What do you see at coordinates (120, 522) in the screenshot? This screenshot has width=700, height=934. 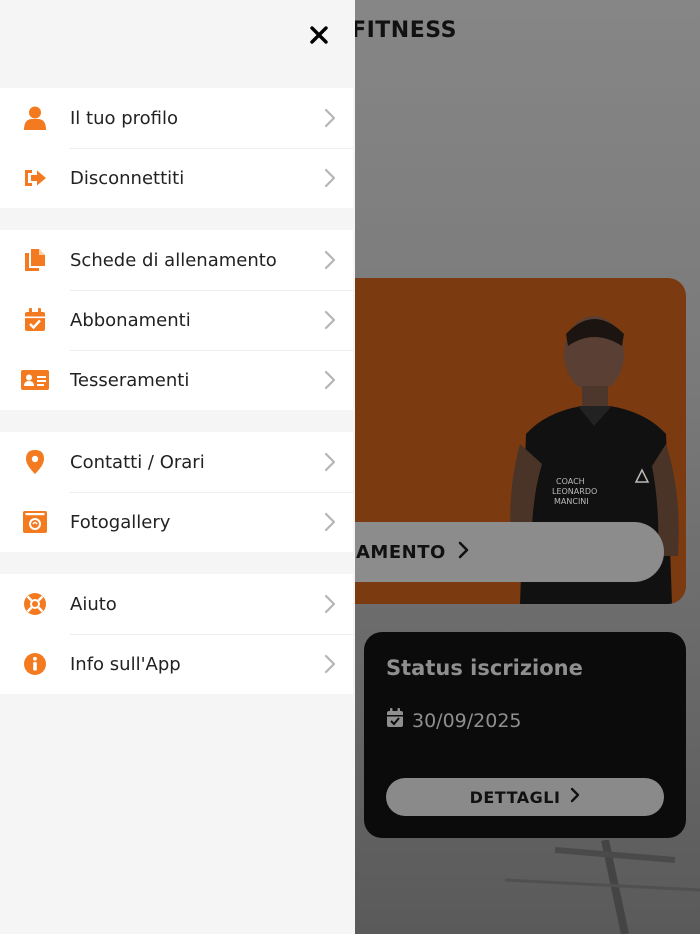 I see `menu-item-label: Fotogallery` at bounding box center [120, 522].